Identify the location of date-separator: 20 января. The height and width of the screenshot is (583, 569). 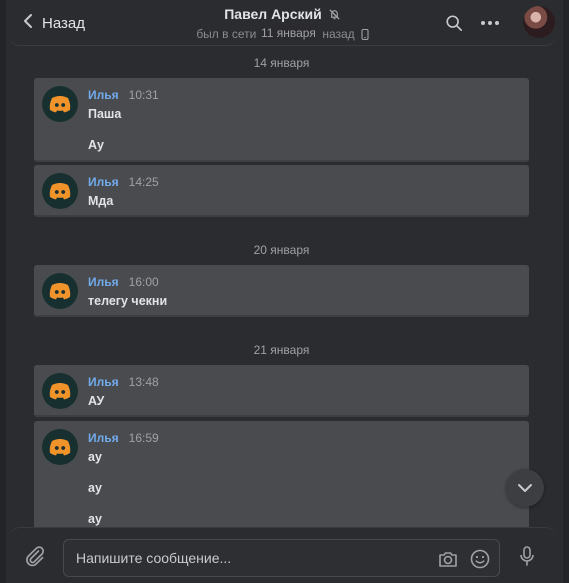
(281, 250).